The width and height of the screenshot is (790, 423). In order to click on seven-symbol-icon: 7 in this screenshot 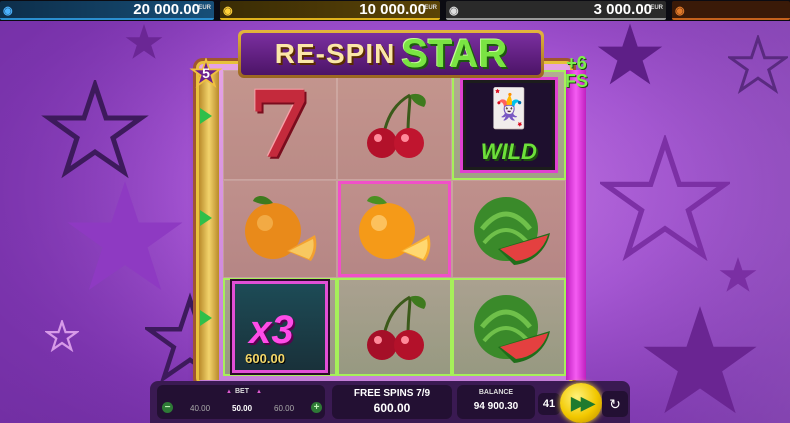, I will do `click(280, 125)`.